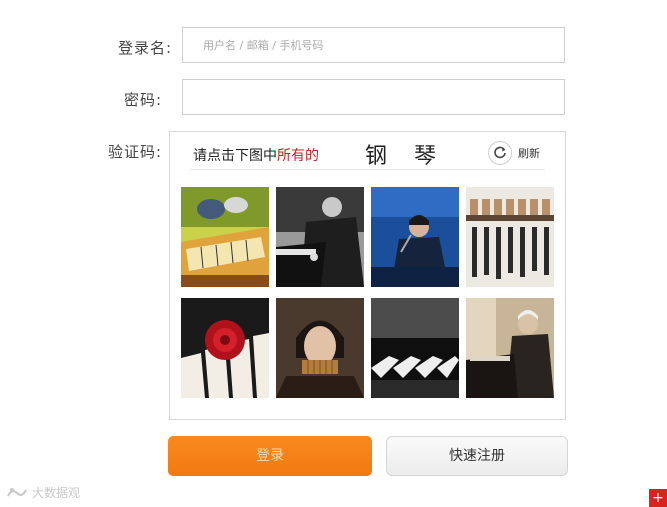 The image size is (667, 507). What do you see at coordinates (367, 169) in the screenshot?
I see `captcha-divider` at bounding box center [367, 169].